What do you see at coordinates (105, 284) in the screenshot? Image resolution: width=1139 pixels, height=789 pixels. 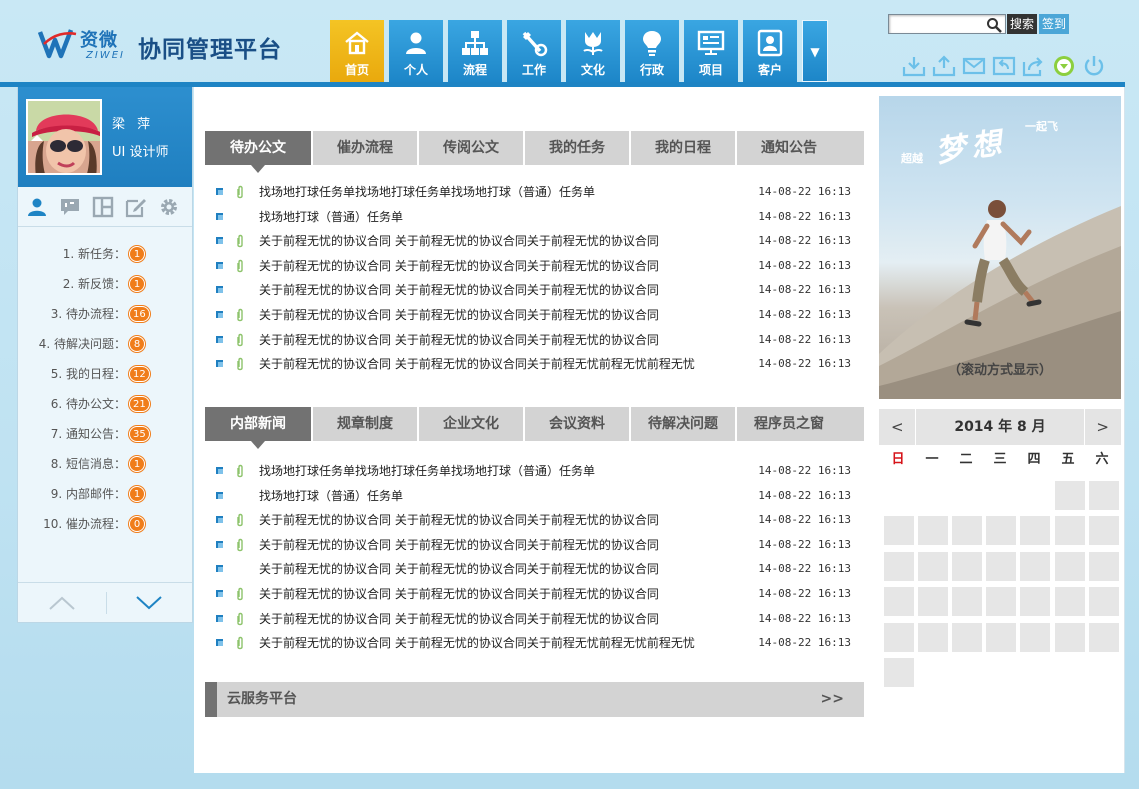 I see `list-item: 2. 新反馈： 1` at bounding box center [105, 284].